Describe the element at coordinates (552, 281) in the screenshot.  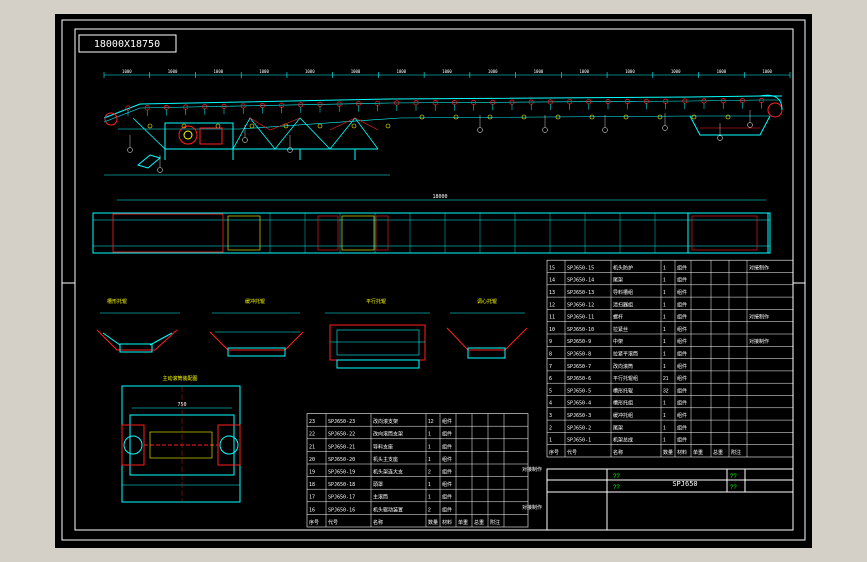
I see `bom-cell: 14` at that location.